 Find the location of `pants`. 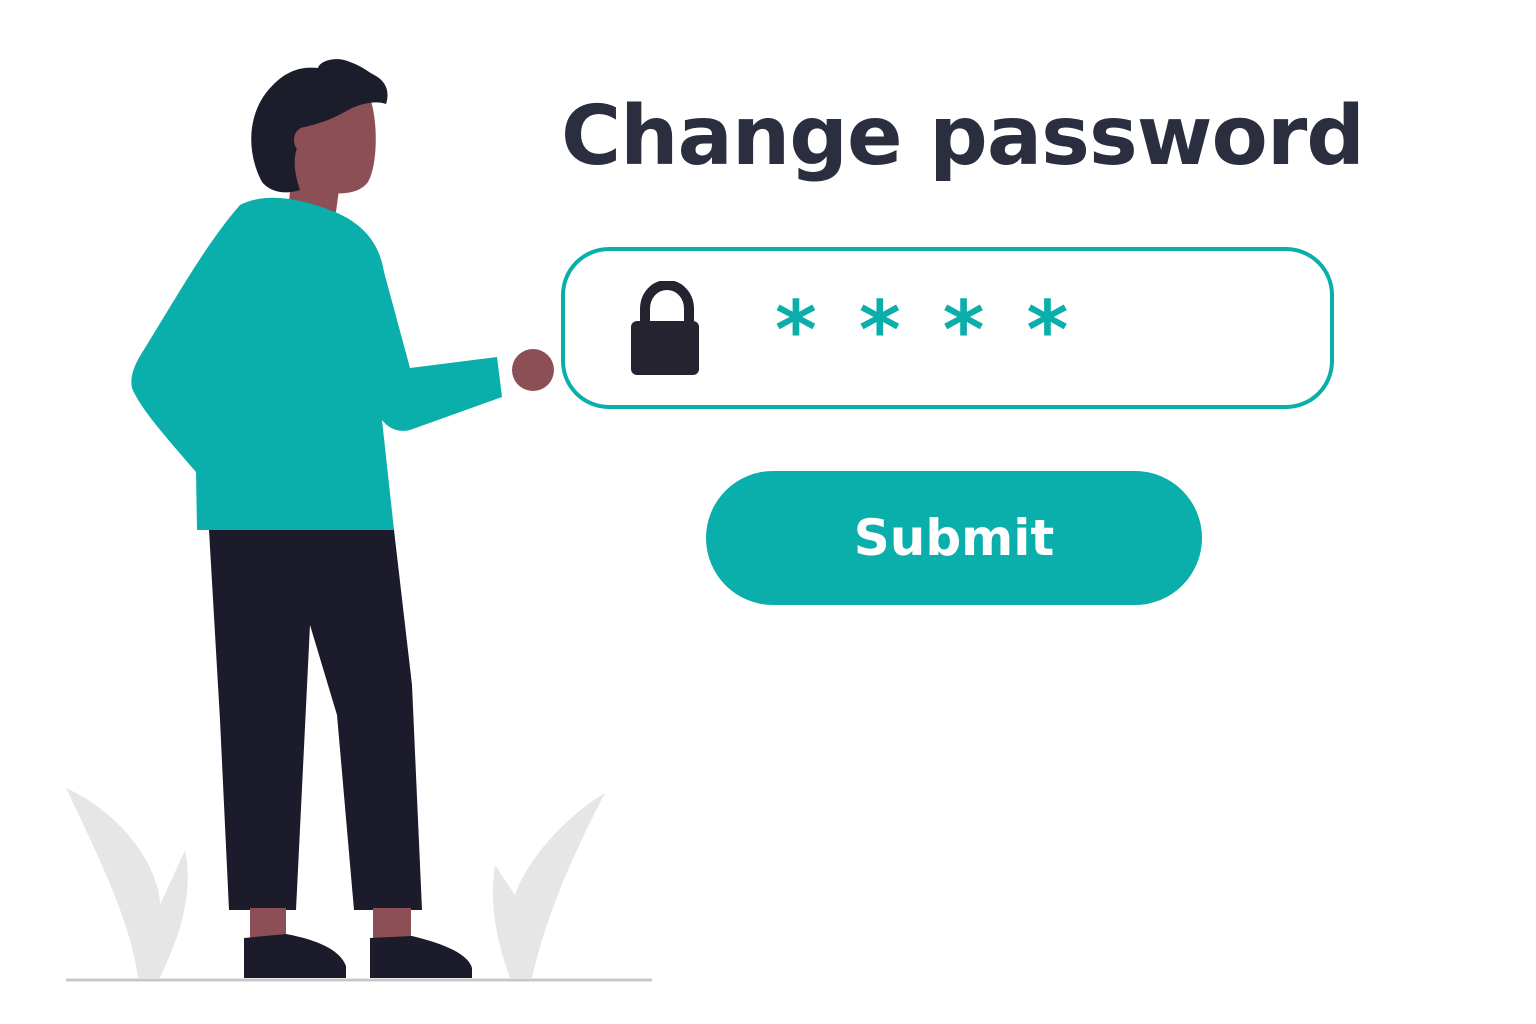

pants is located at coordinates (315, 720).